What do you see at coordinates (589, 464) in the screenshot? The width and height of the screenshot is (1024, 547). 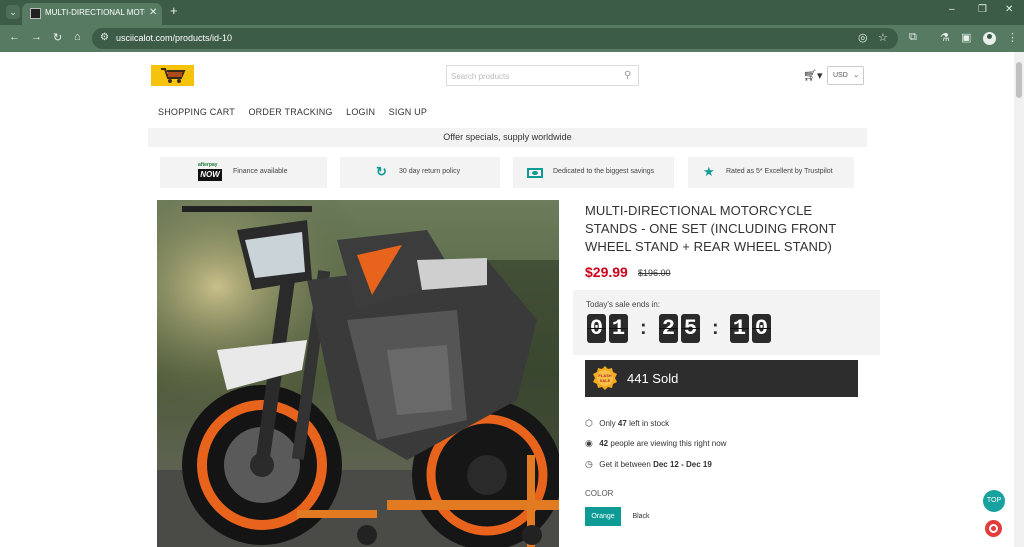 I see `clock-icon: ◷` at bounding box center [589, 464].